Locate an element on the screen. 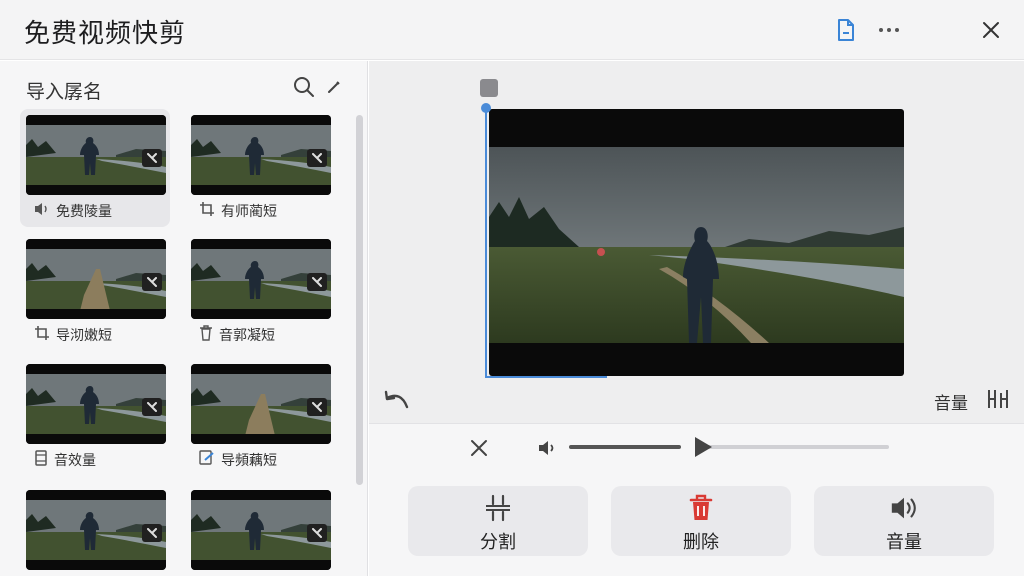  title-bar: 免费视频快剪 is located at coordinates (512, 30).